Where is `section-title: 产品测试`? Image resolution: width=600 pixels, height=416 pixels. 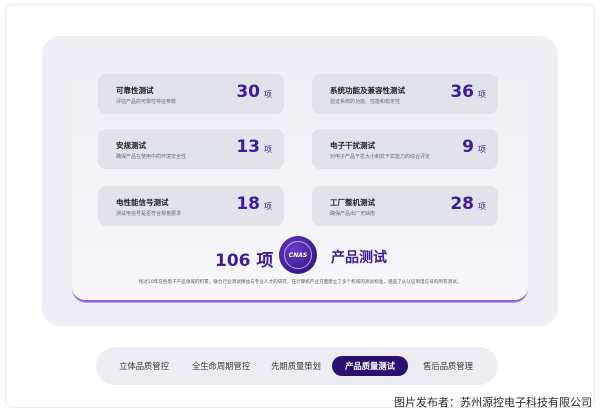 section-title: 产品测试 is located at coordinates (359, 258).